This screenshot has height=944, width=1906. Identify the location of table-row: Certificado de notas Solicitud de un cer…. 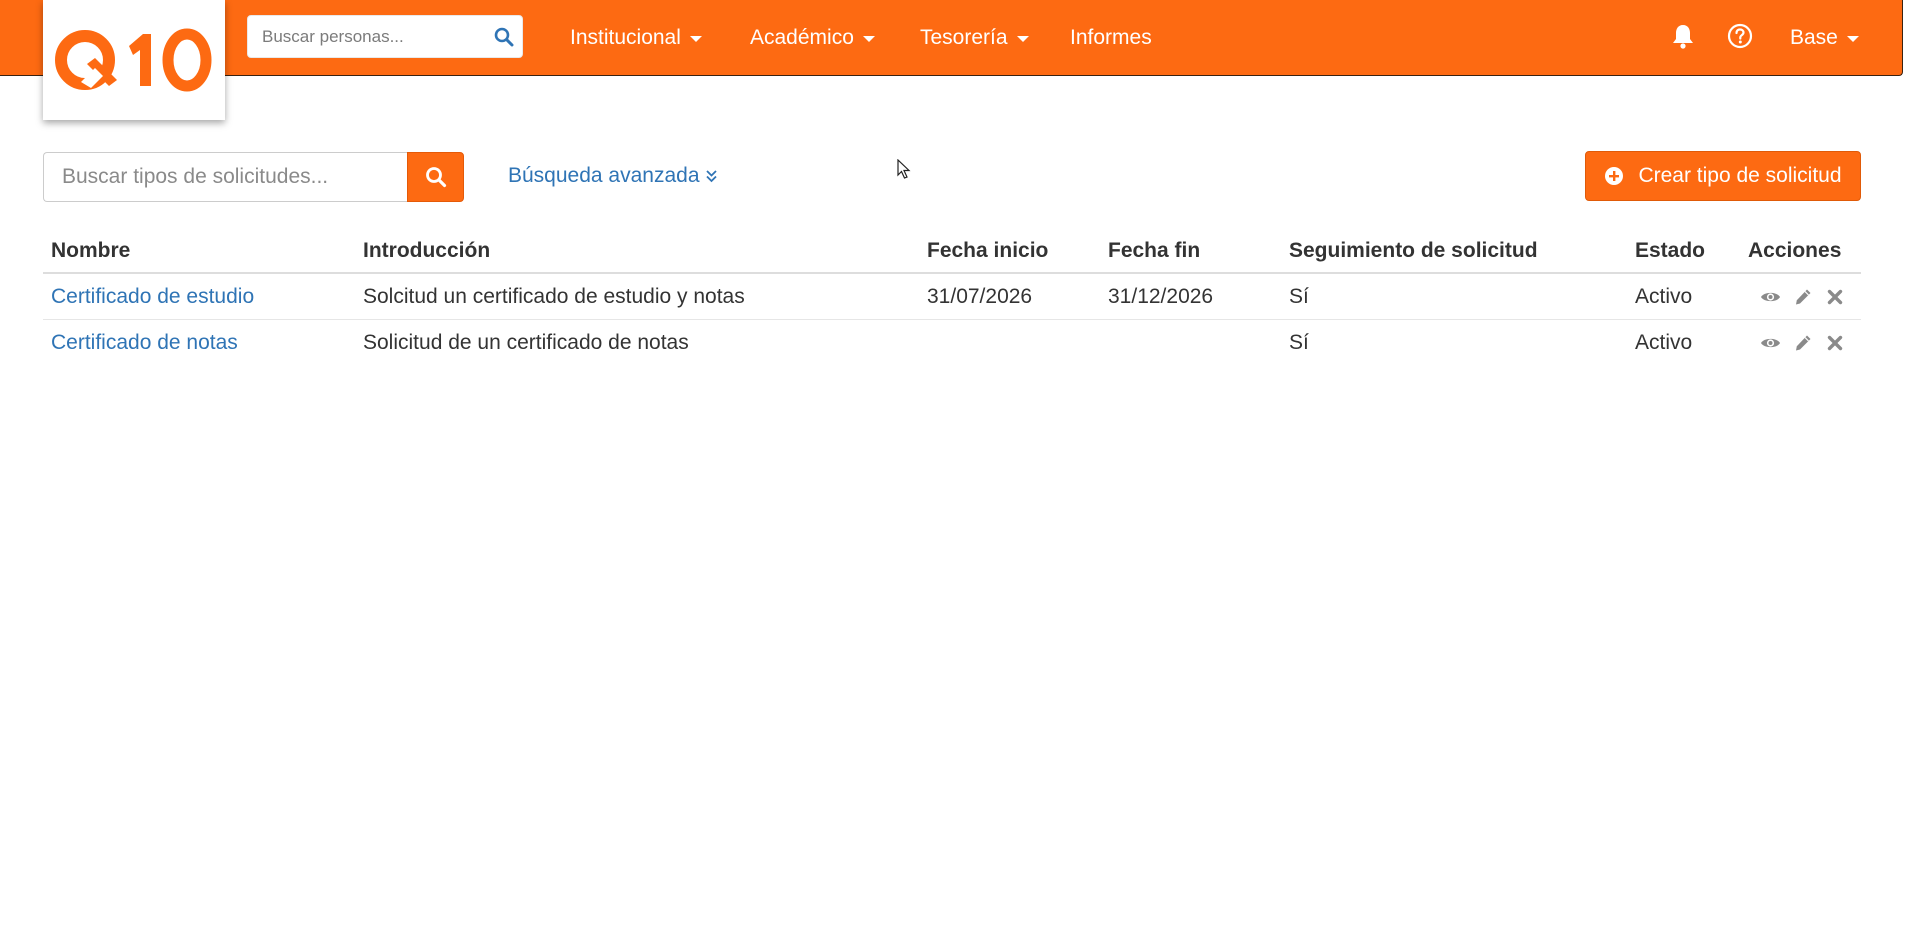
(952, 343).